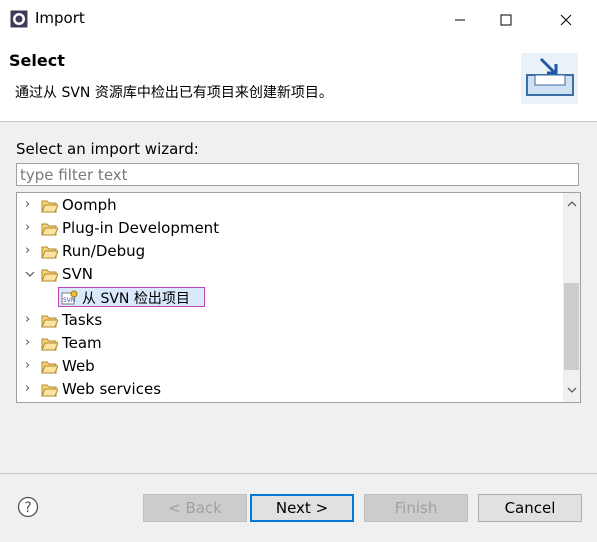  What do you see at coordinates (298, 20) in the screenshot?
I see `title-bar: Import` at bounding box center [298, 20].